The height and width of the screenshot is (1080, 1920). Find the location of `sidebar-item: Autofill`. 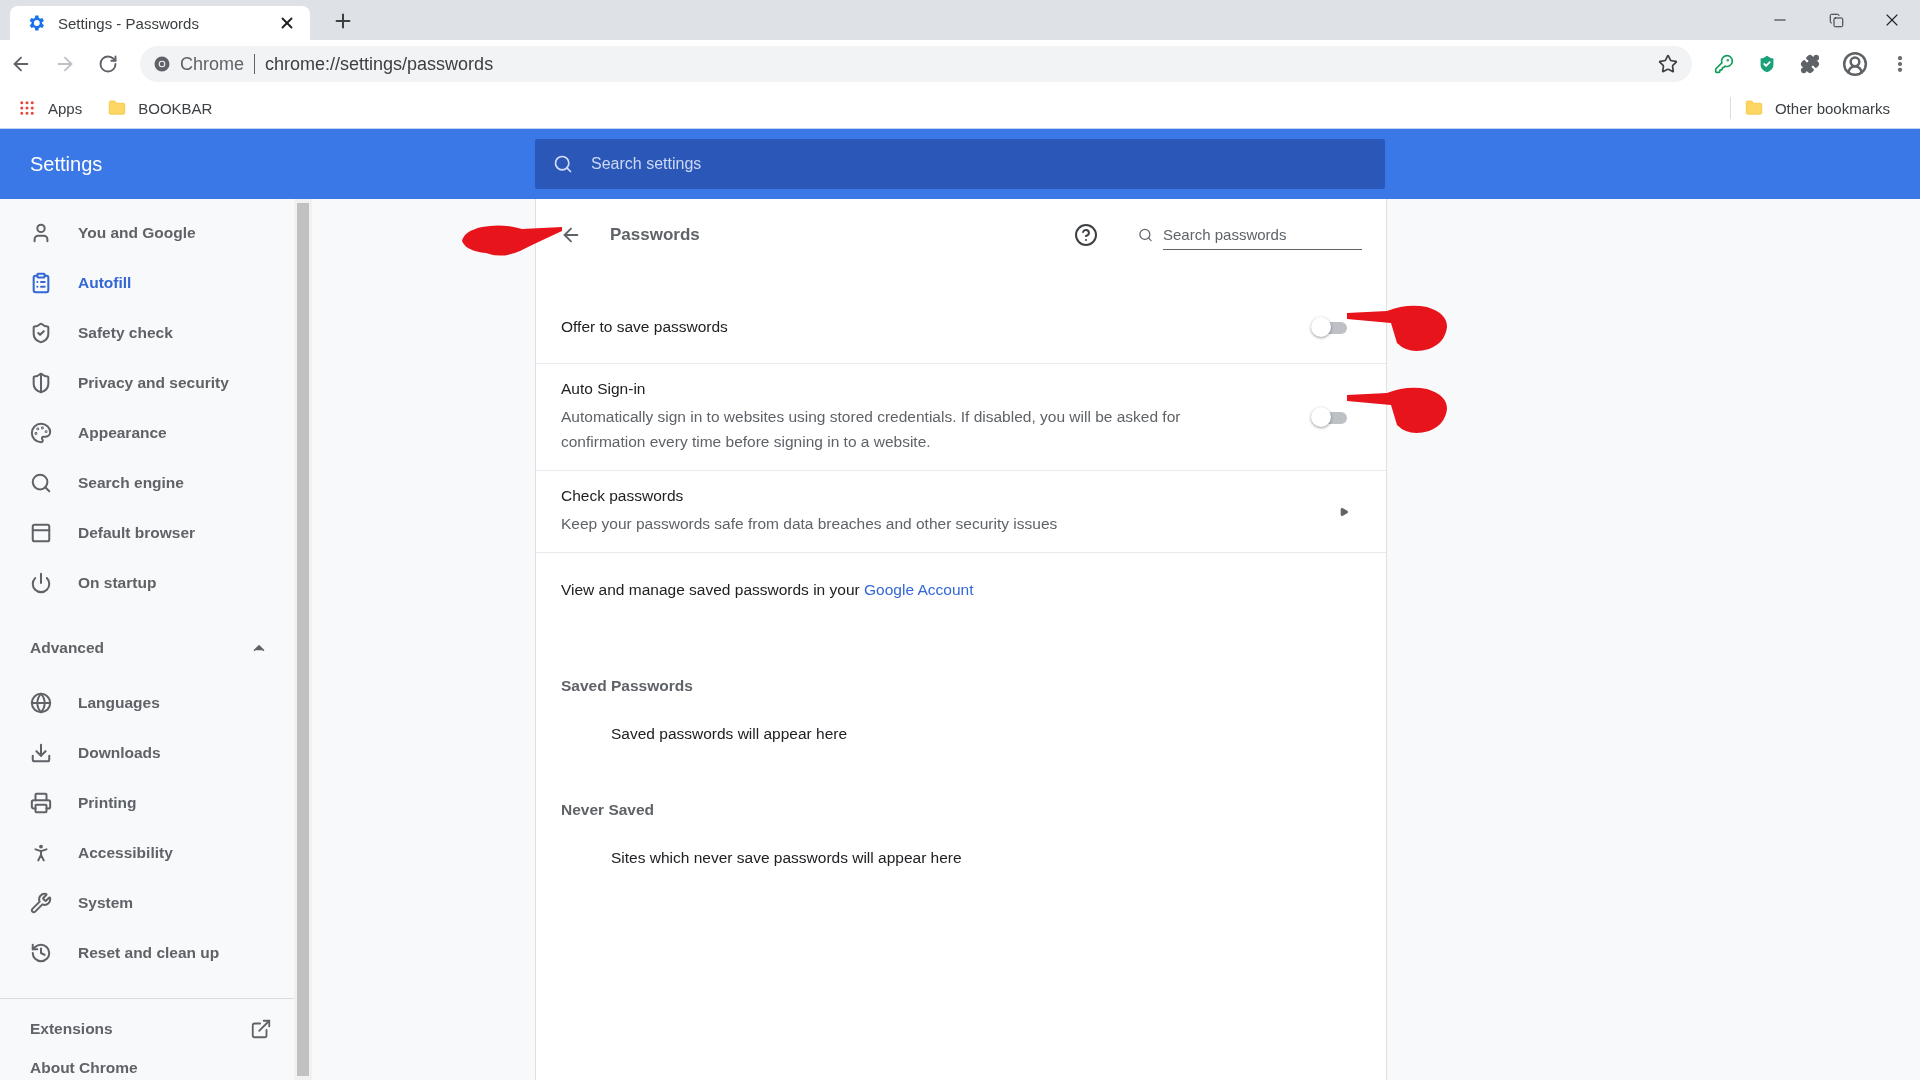

sidebar-item: Autofill is located at coordinates (147, 283).